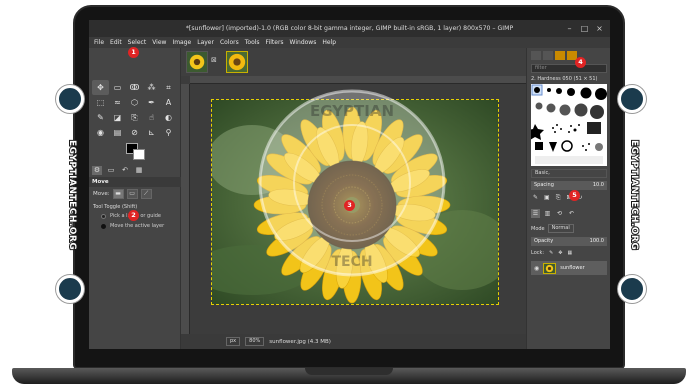 This screenshot has height=392, width=698. Describe the element at coordinates (303, 42) in the screenshot. I see `menu-windows: Windows` at that location.